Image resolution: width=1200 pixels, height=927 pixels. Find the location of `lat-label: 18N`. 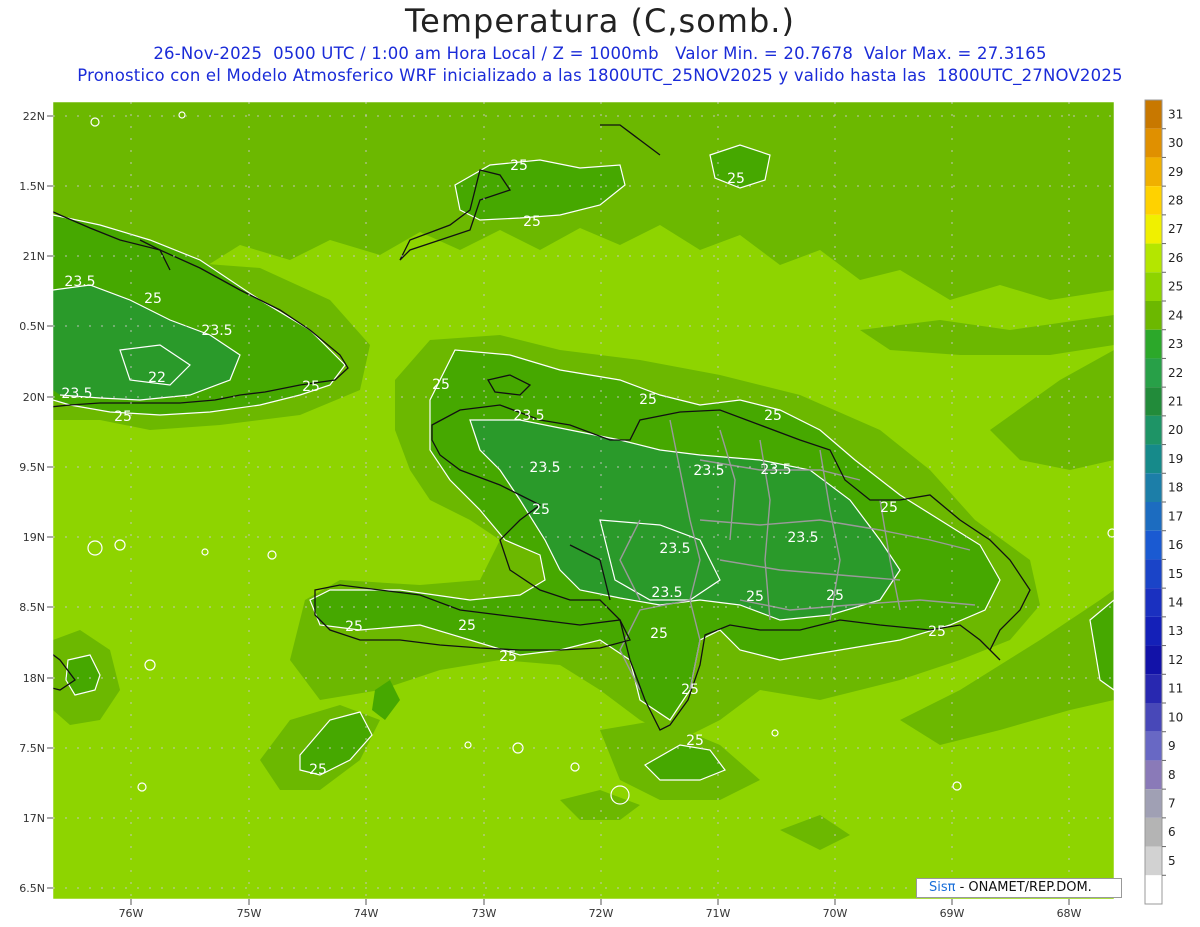

lat-label: 18N is located at coordinates (34, 678).